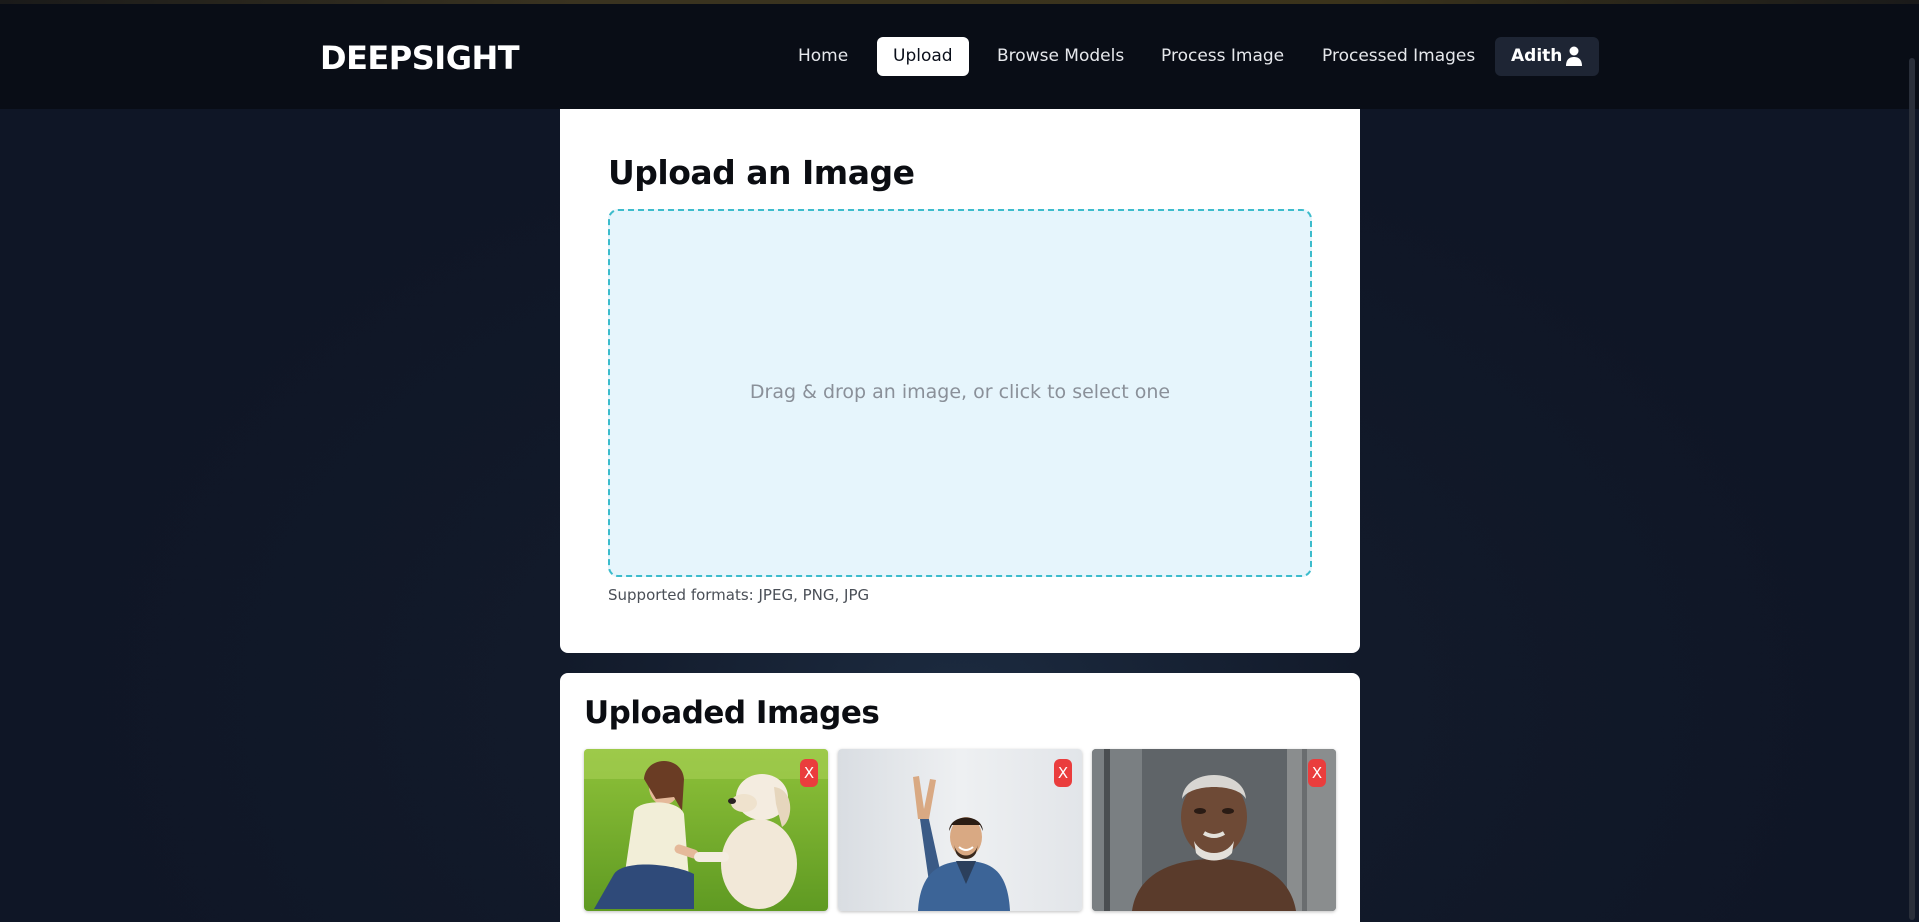  Describe the element at coordinates (1537, 56) in the screenshot. I see `user-name: Adith` at that location.